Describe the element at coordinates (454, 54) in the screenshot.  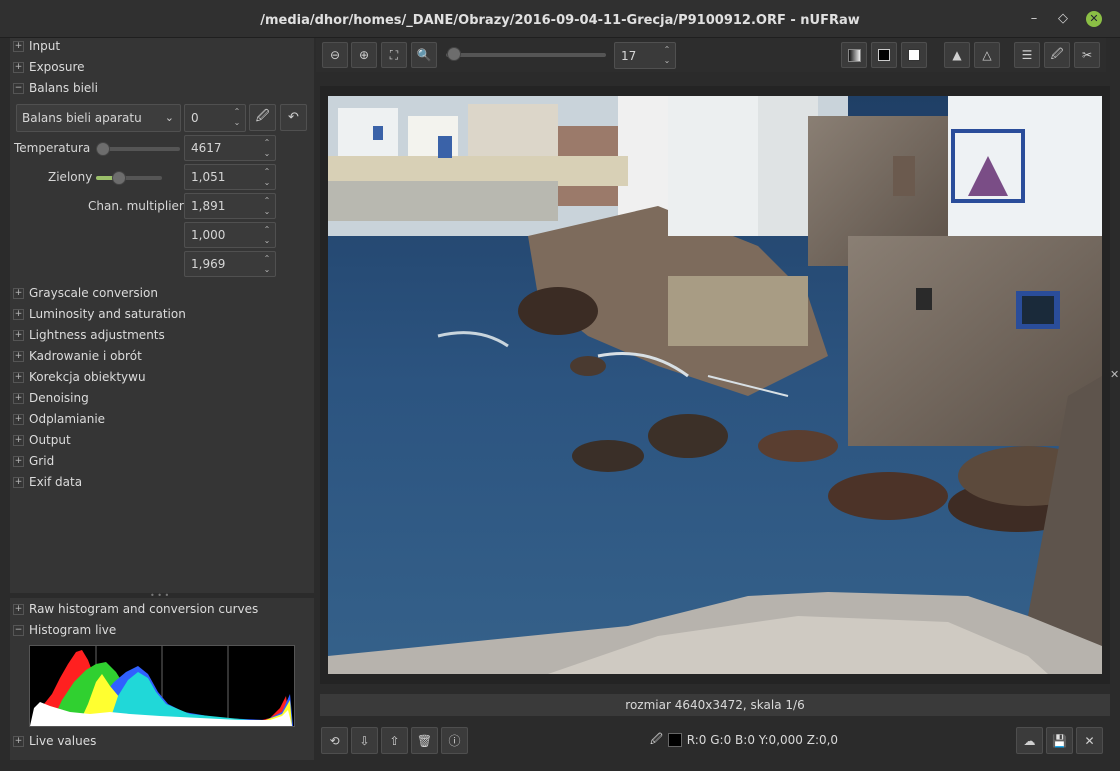
I see `zoom-slider-knob` at that location.